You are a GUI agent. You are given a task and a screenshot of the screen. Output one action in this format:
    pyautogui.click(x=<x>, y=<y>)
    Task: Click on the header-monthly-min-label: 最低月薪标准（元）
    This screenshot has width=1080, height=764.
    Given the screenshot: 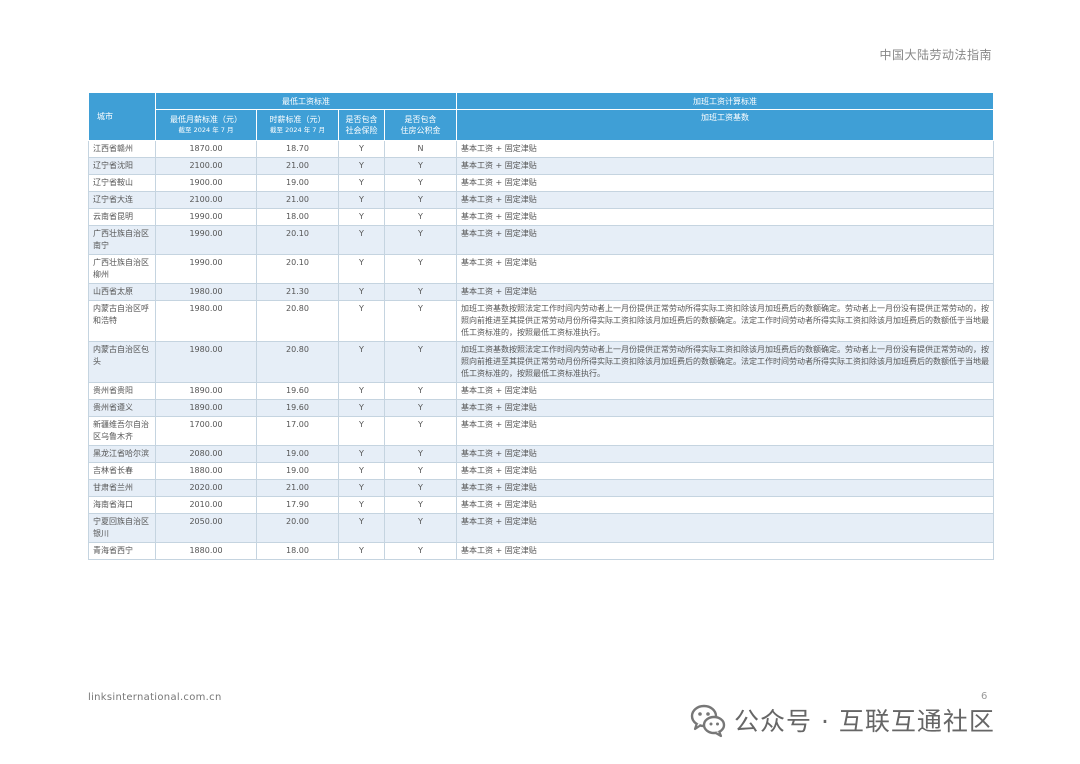 What is the action you would take?
    pyautogui.click(x=206, y=119)
    